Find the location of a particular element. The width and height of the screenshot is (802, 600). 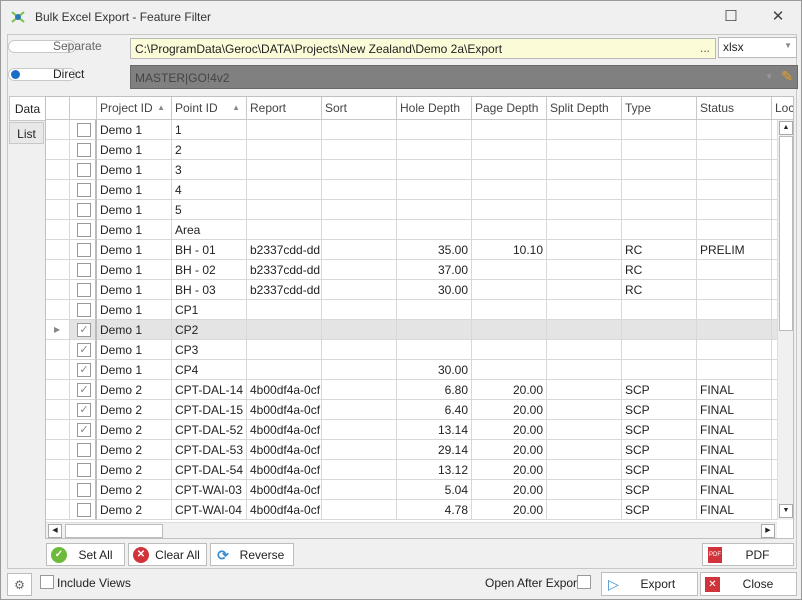

table-row: ▶ ✓ Demo 1 CP2 is located at coordinates (412, 330).